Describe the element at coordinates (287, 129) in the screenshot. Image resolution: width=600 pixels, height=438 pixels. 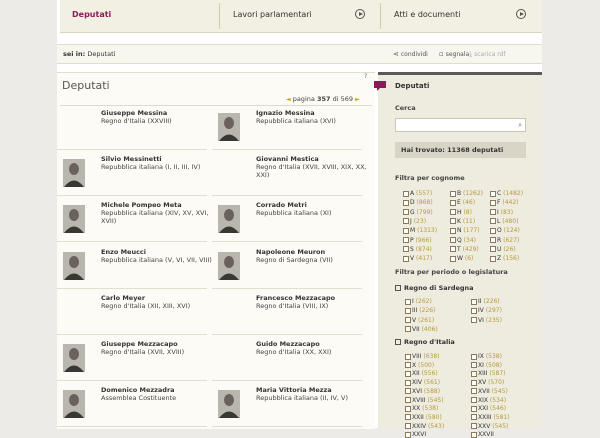
I see `deputy-card: Ignazio Messina Repubblica italiana (XVI)` at that location.